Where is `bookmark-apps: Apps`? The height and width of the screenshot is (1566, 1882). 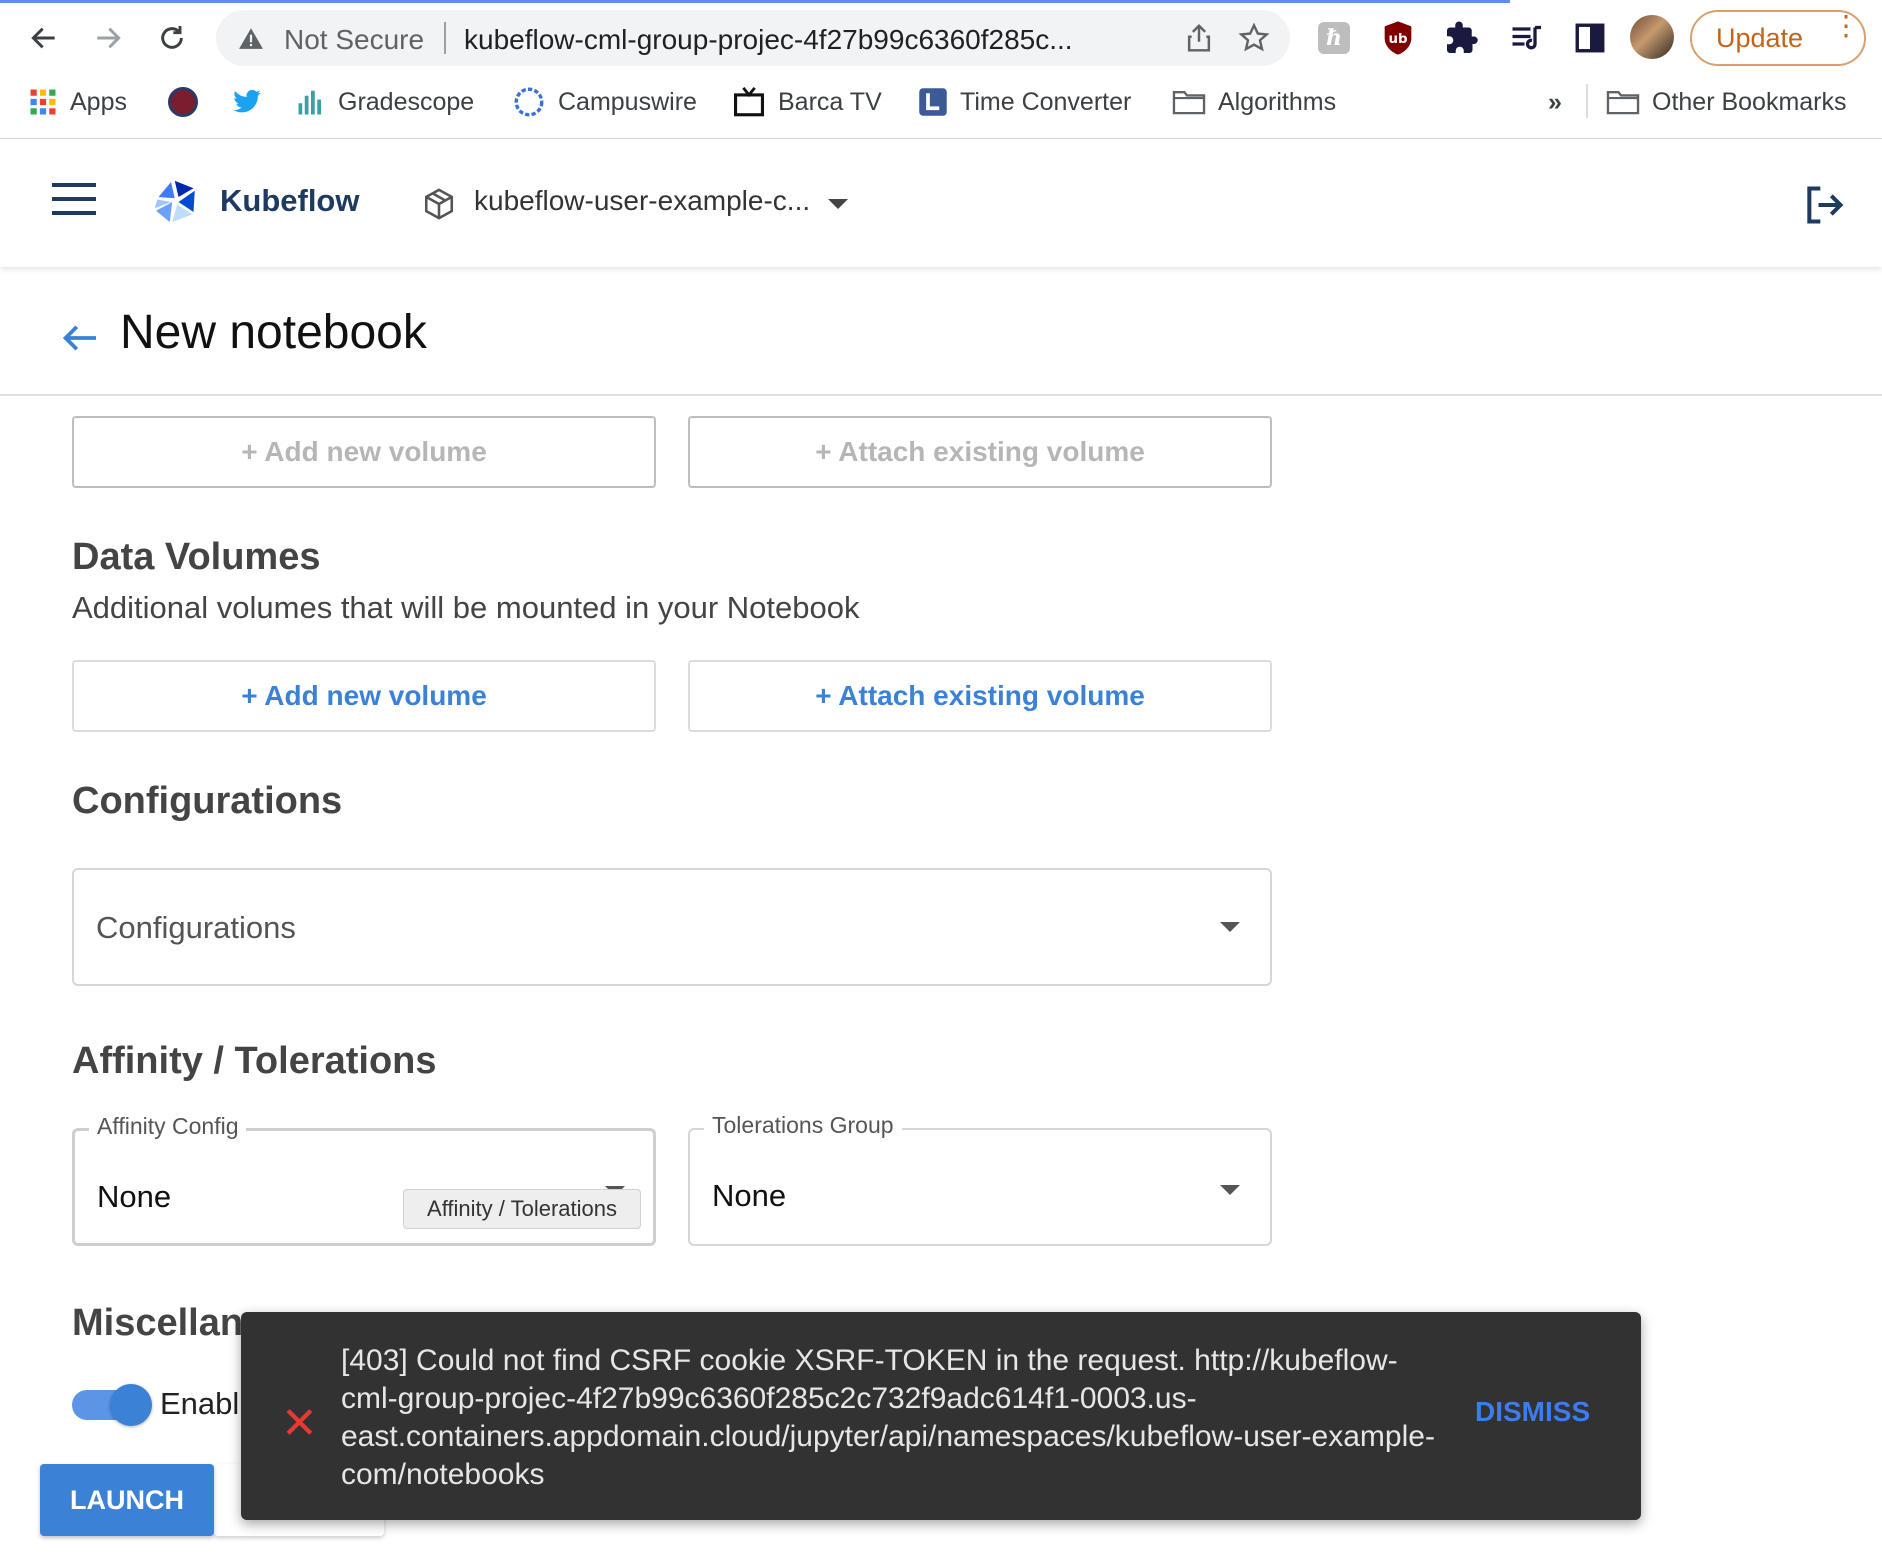 bookmark-apps: Apps is located at coordinates (77, 102).